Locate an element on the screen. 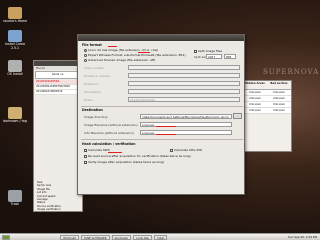 The image size is (320, 240). description-input is located at coordinates (184, 91).